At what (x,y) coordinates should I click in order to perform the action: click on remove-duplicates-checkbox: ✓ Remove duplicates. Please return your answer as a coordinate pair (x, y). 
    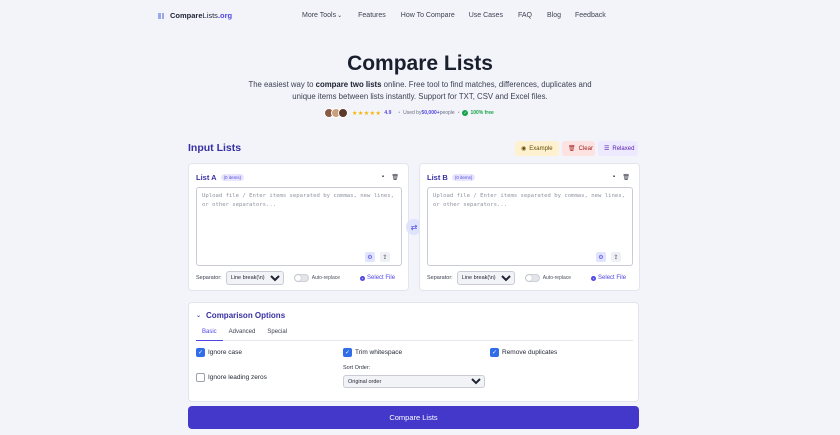
    Looking at the image, I should click on (523, 352).